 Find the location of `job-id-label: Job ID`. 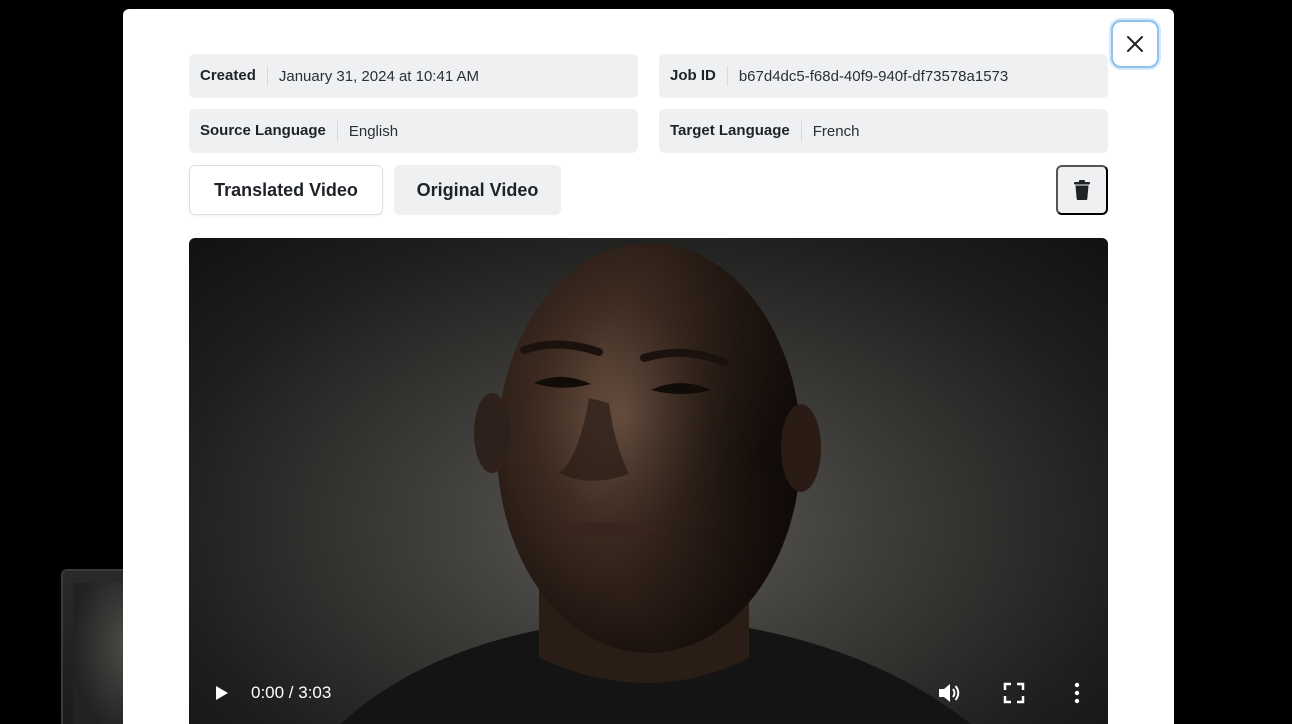

job-id-label: Job ID is located at coordinates (693, 76).